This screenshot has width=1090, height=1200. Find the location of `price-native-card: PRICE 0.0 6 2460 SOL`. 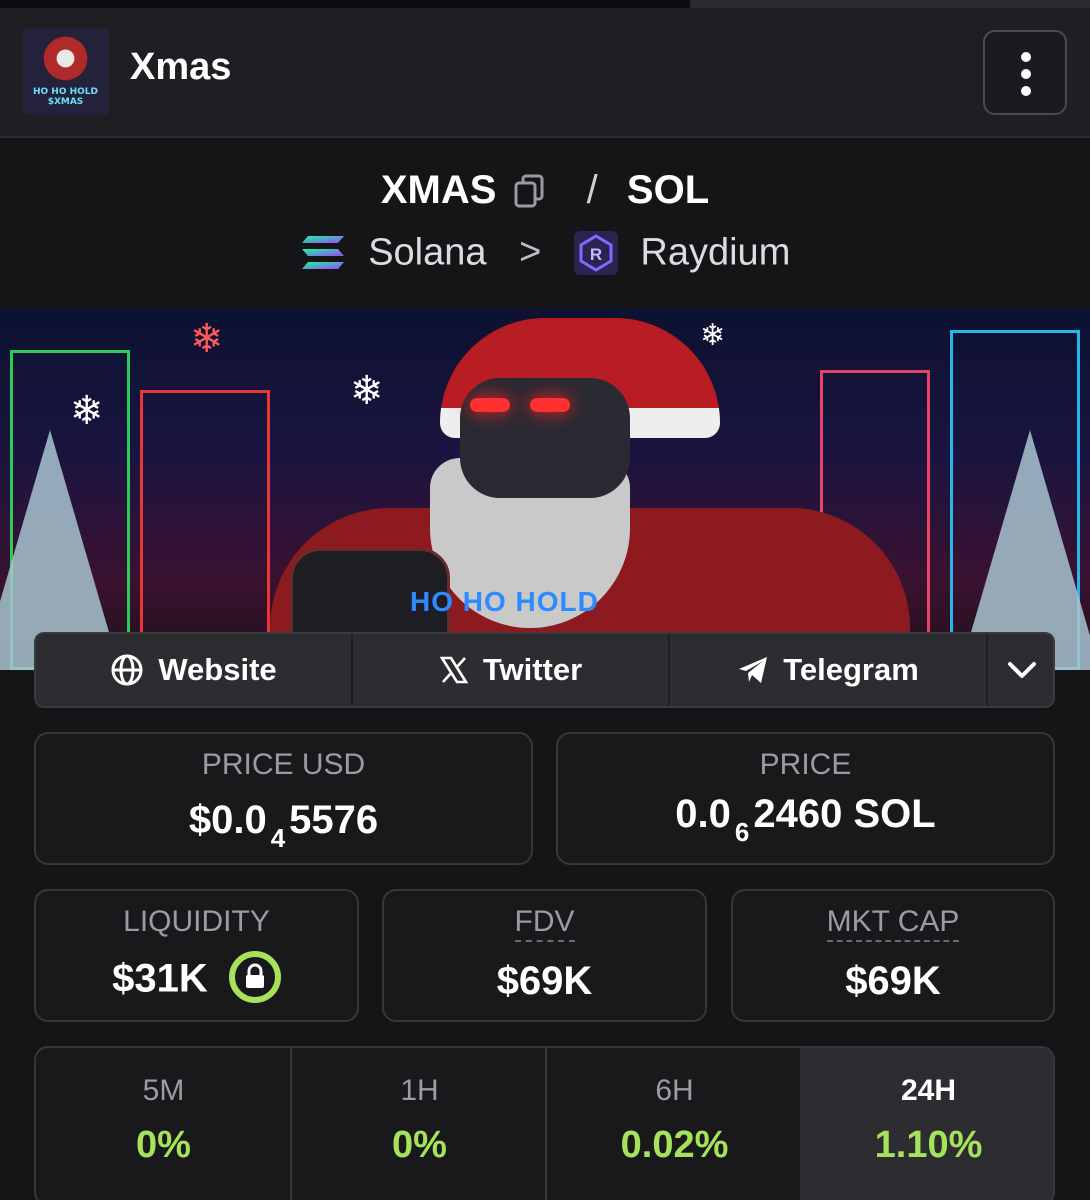

price-native-card: PRICE 0.0 6 2460 SOL is located at coordinates (805, 798).